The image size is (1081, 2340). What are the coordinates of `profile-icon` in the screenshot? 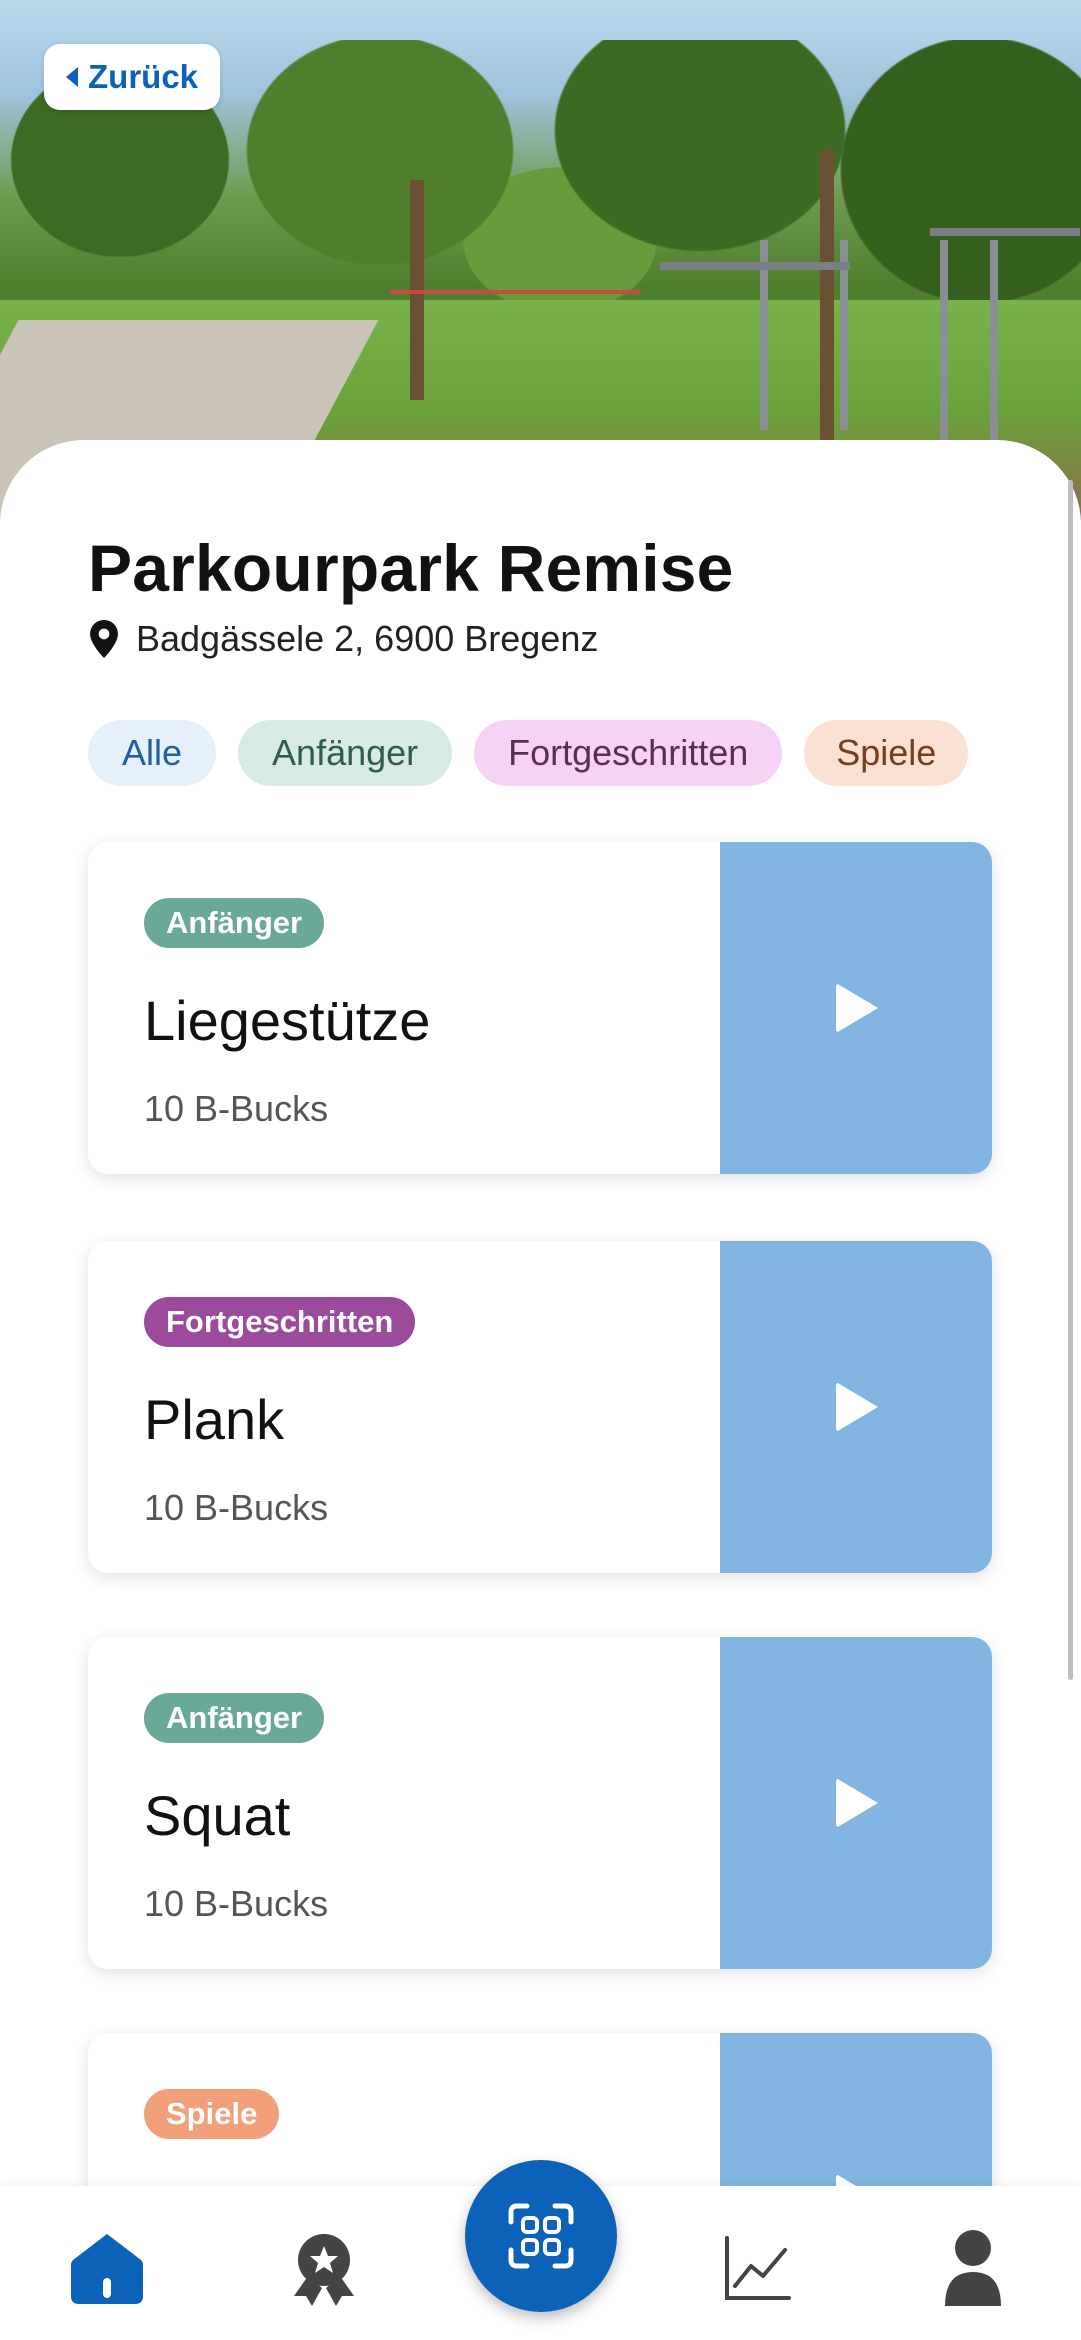 It's located at (973, 2268).